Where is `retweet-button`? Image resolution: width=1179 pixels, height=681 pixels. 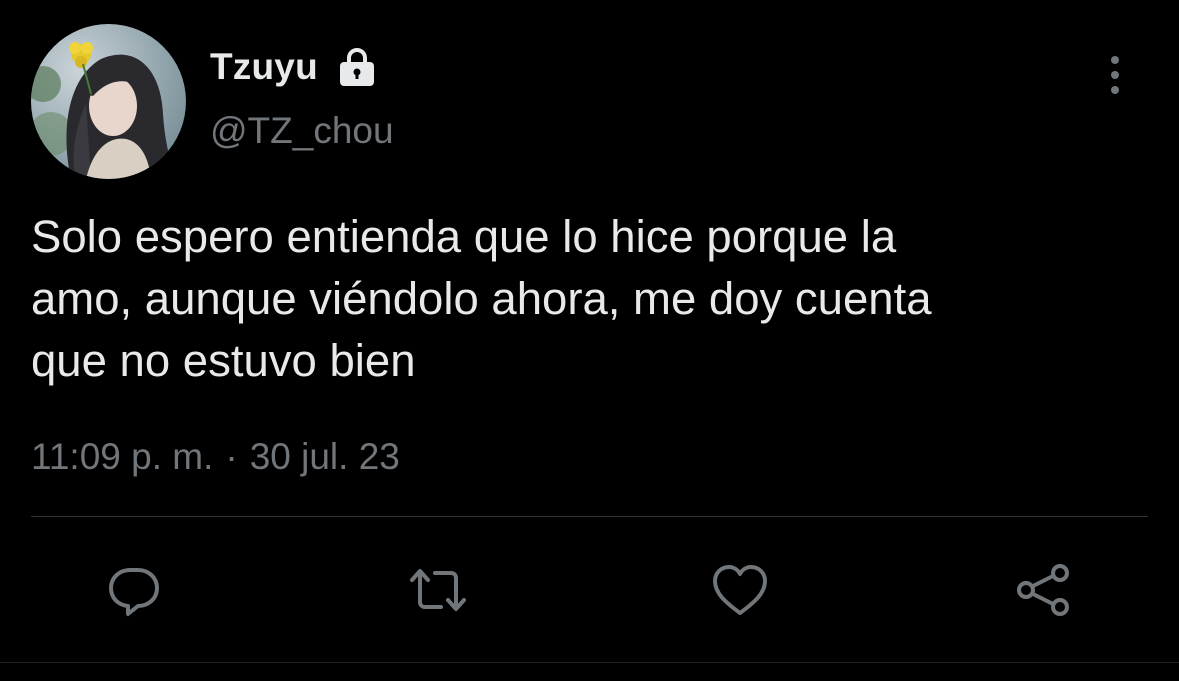
retweet-button is located at coordinates (438, 590).